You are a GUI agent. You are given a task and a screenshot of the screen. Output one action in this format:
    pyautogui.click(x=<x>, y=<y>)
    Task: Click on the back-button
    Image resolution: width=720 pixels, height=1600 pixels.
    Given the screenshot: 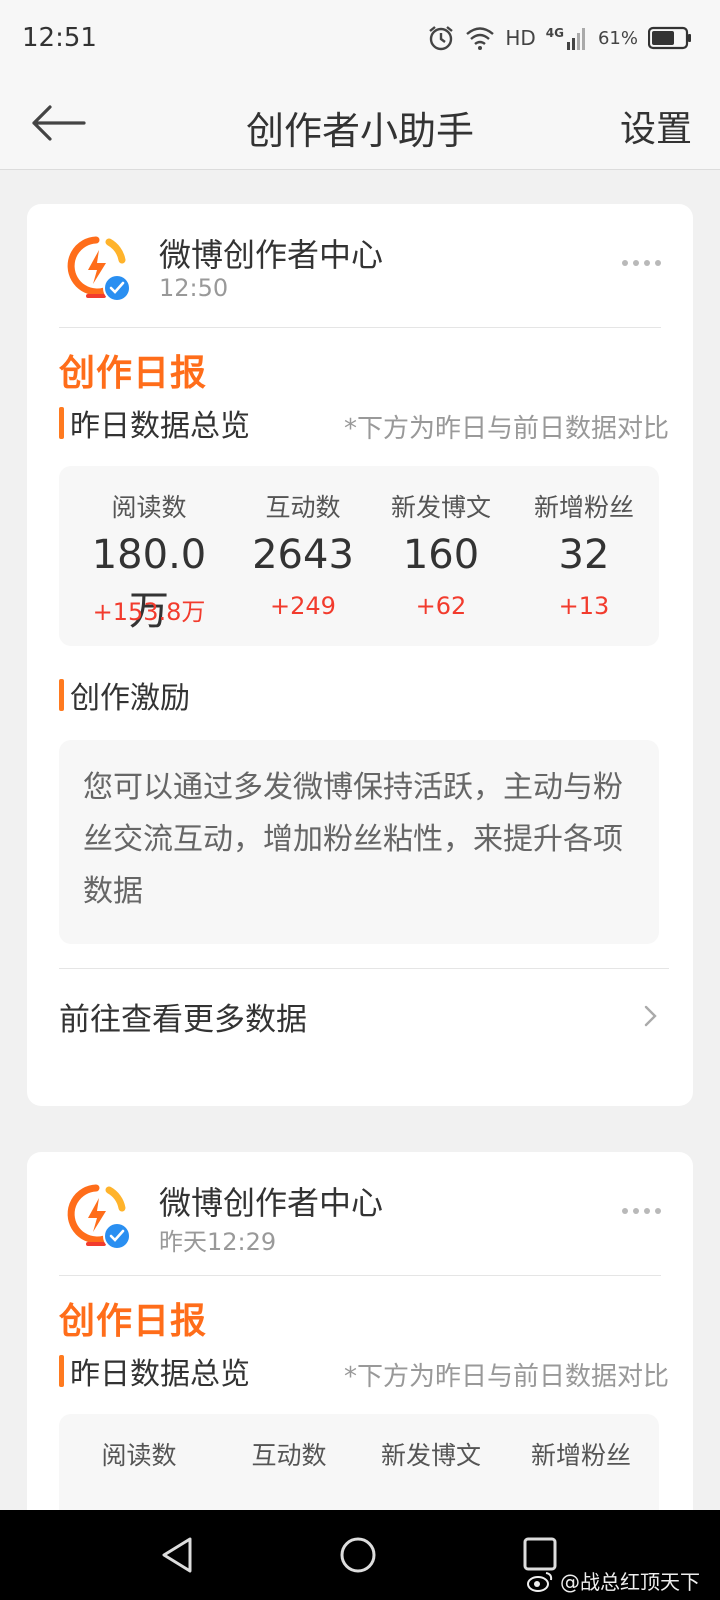 What is the action you would take?
    pyautogui.click(x=60, y=123)
    